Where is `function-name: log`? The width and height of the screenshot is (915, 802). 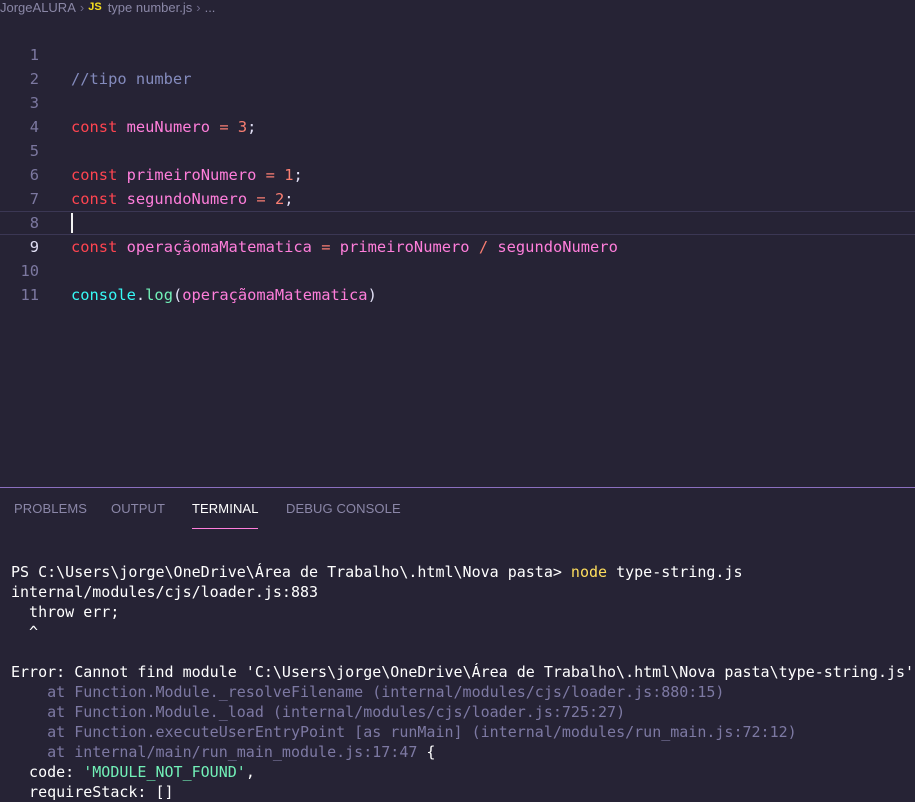
function-name: log is located at coordinates (159, 295).